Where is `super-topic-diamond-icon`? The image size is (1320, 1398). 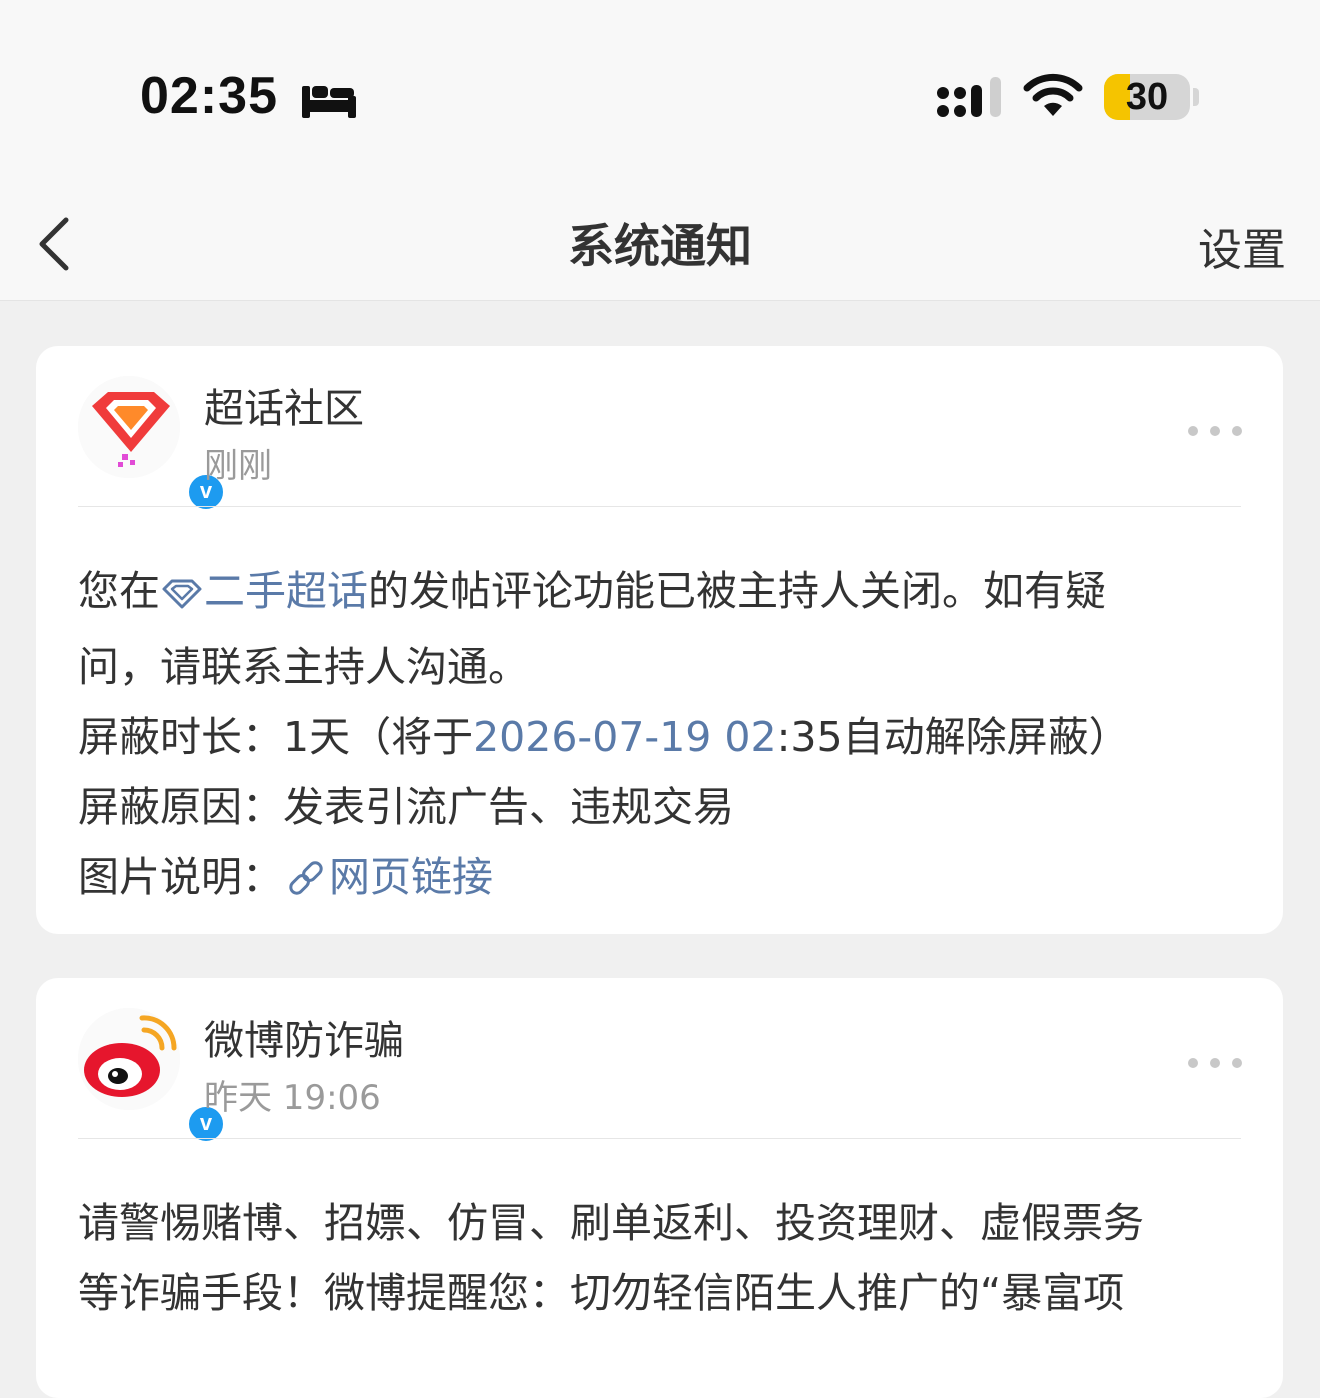
super-topic-diamond-icon is located at coordinates (182, 597).